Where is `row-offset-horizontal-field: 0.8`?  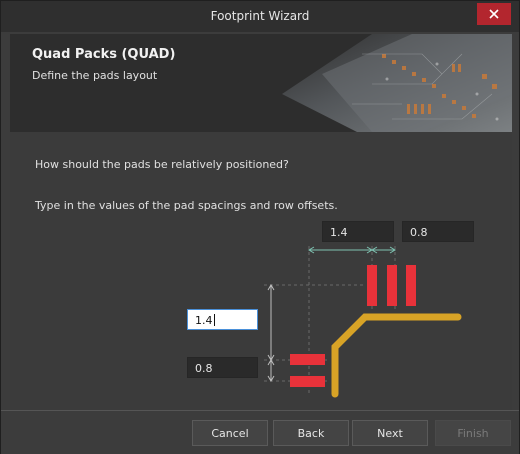
row-offset-horizontal-field: 0.8 is located at coordinates (438, 231).